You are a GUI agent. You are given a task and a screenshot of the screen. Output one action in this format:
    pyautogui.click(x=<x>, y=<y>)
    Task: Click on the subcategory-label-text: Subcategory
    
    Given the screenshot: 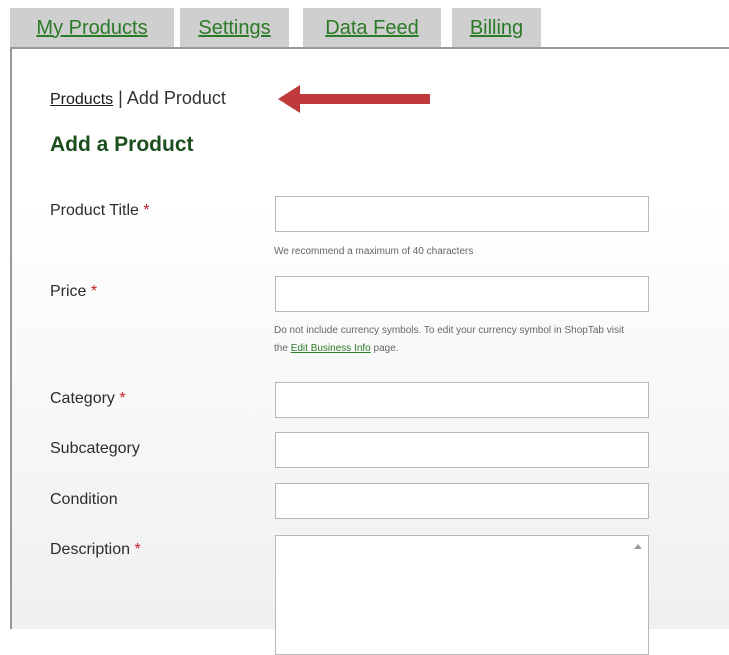 What is the action you would take?
    pyautogui.click(x=95, y=448)
    